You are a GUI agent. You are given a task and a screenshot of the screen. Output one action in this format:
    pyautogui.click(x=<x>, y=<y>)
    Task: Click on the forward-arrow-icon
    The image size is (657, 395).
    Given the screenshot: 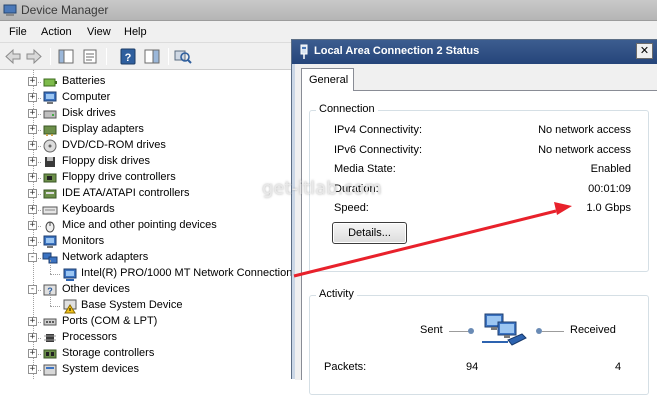 What is the action you would take?
    pyautogui.click(x=34, y=56)
    